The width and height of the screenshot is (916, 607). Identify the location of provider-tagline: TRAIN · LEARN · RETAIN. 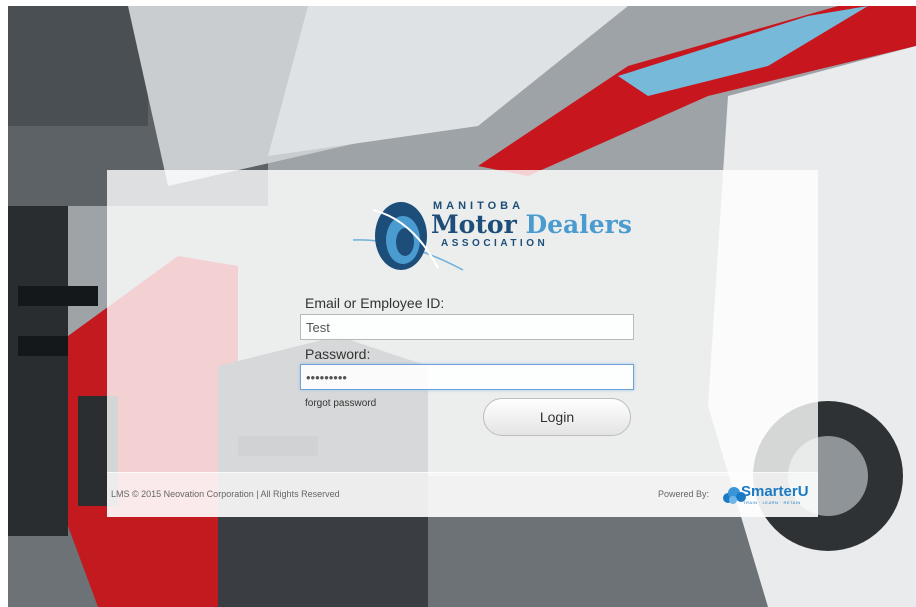
(772, 502).